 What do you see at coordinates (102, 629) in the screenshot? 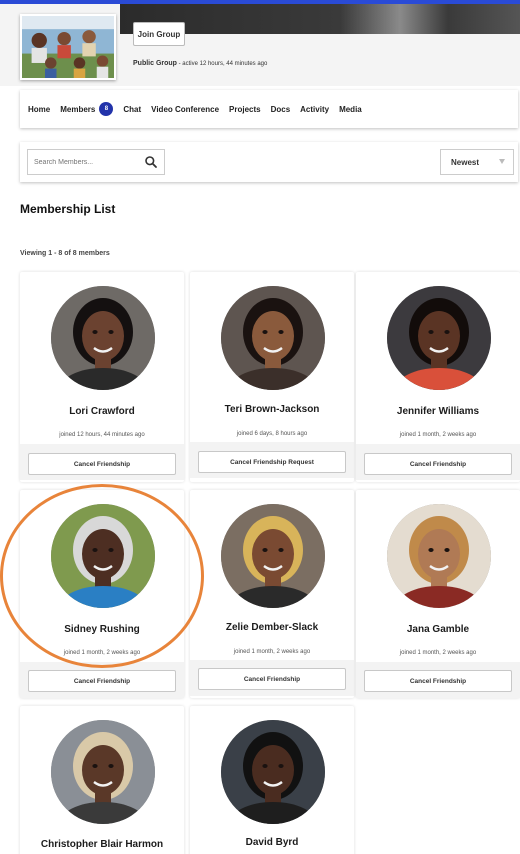
I see `member-name: Sidney Rushing` at bounding box center [102, 629].